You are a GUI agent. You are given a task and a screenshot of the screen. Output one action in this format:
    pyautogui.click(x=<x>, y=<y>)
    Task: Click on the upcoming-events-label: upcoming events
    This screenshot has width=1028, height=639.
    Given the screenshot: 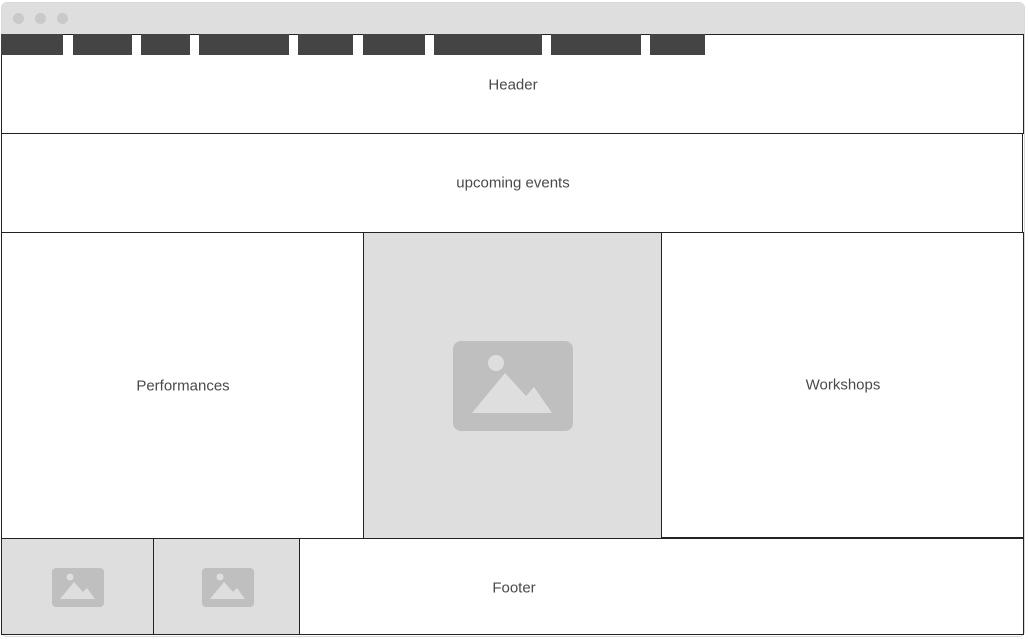 What is the action you would take?
    pyautogui.click(x=513, y=183)
    